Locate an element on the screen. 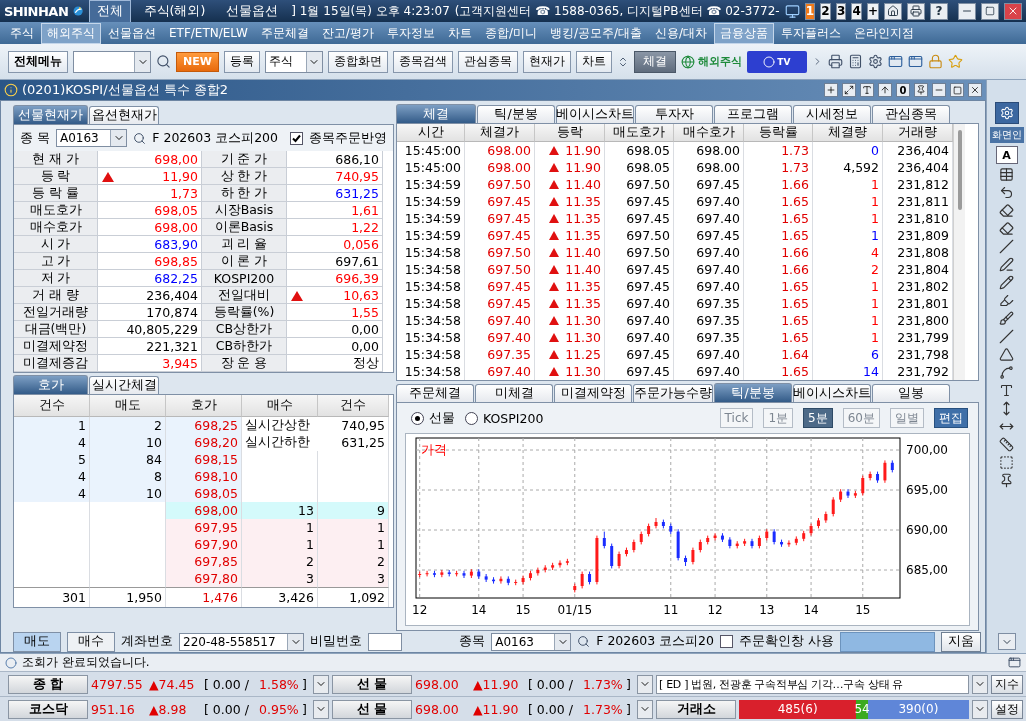  market-select: 주식 is located at coordinates (293, 61).